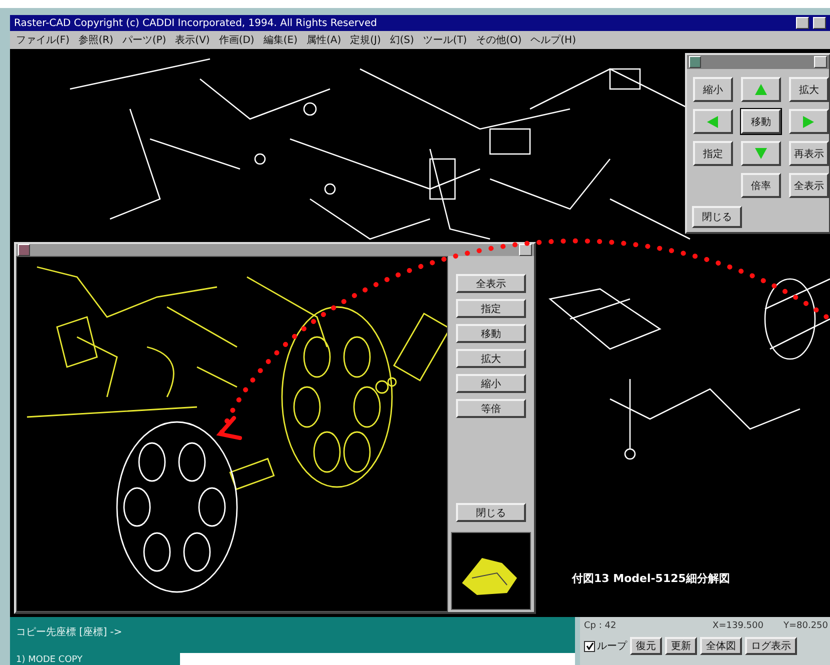  I want to click on count-text: Cp : 42, so click(600, 626).